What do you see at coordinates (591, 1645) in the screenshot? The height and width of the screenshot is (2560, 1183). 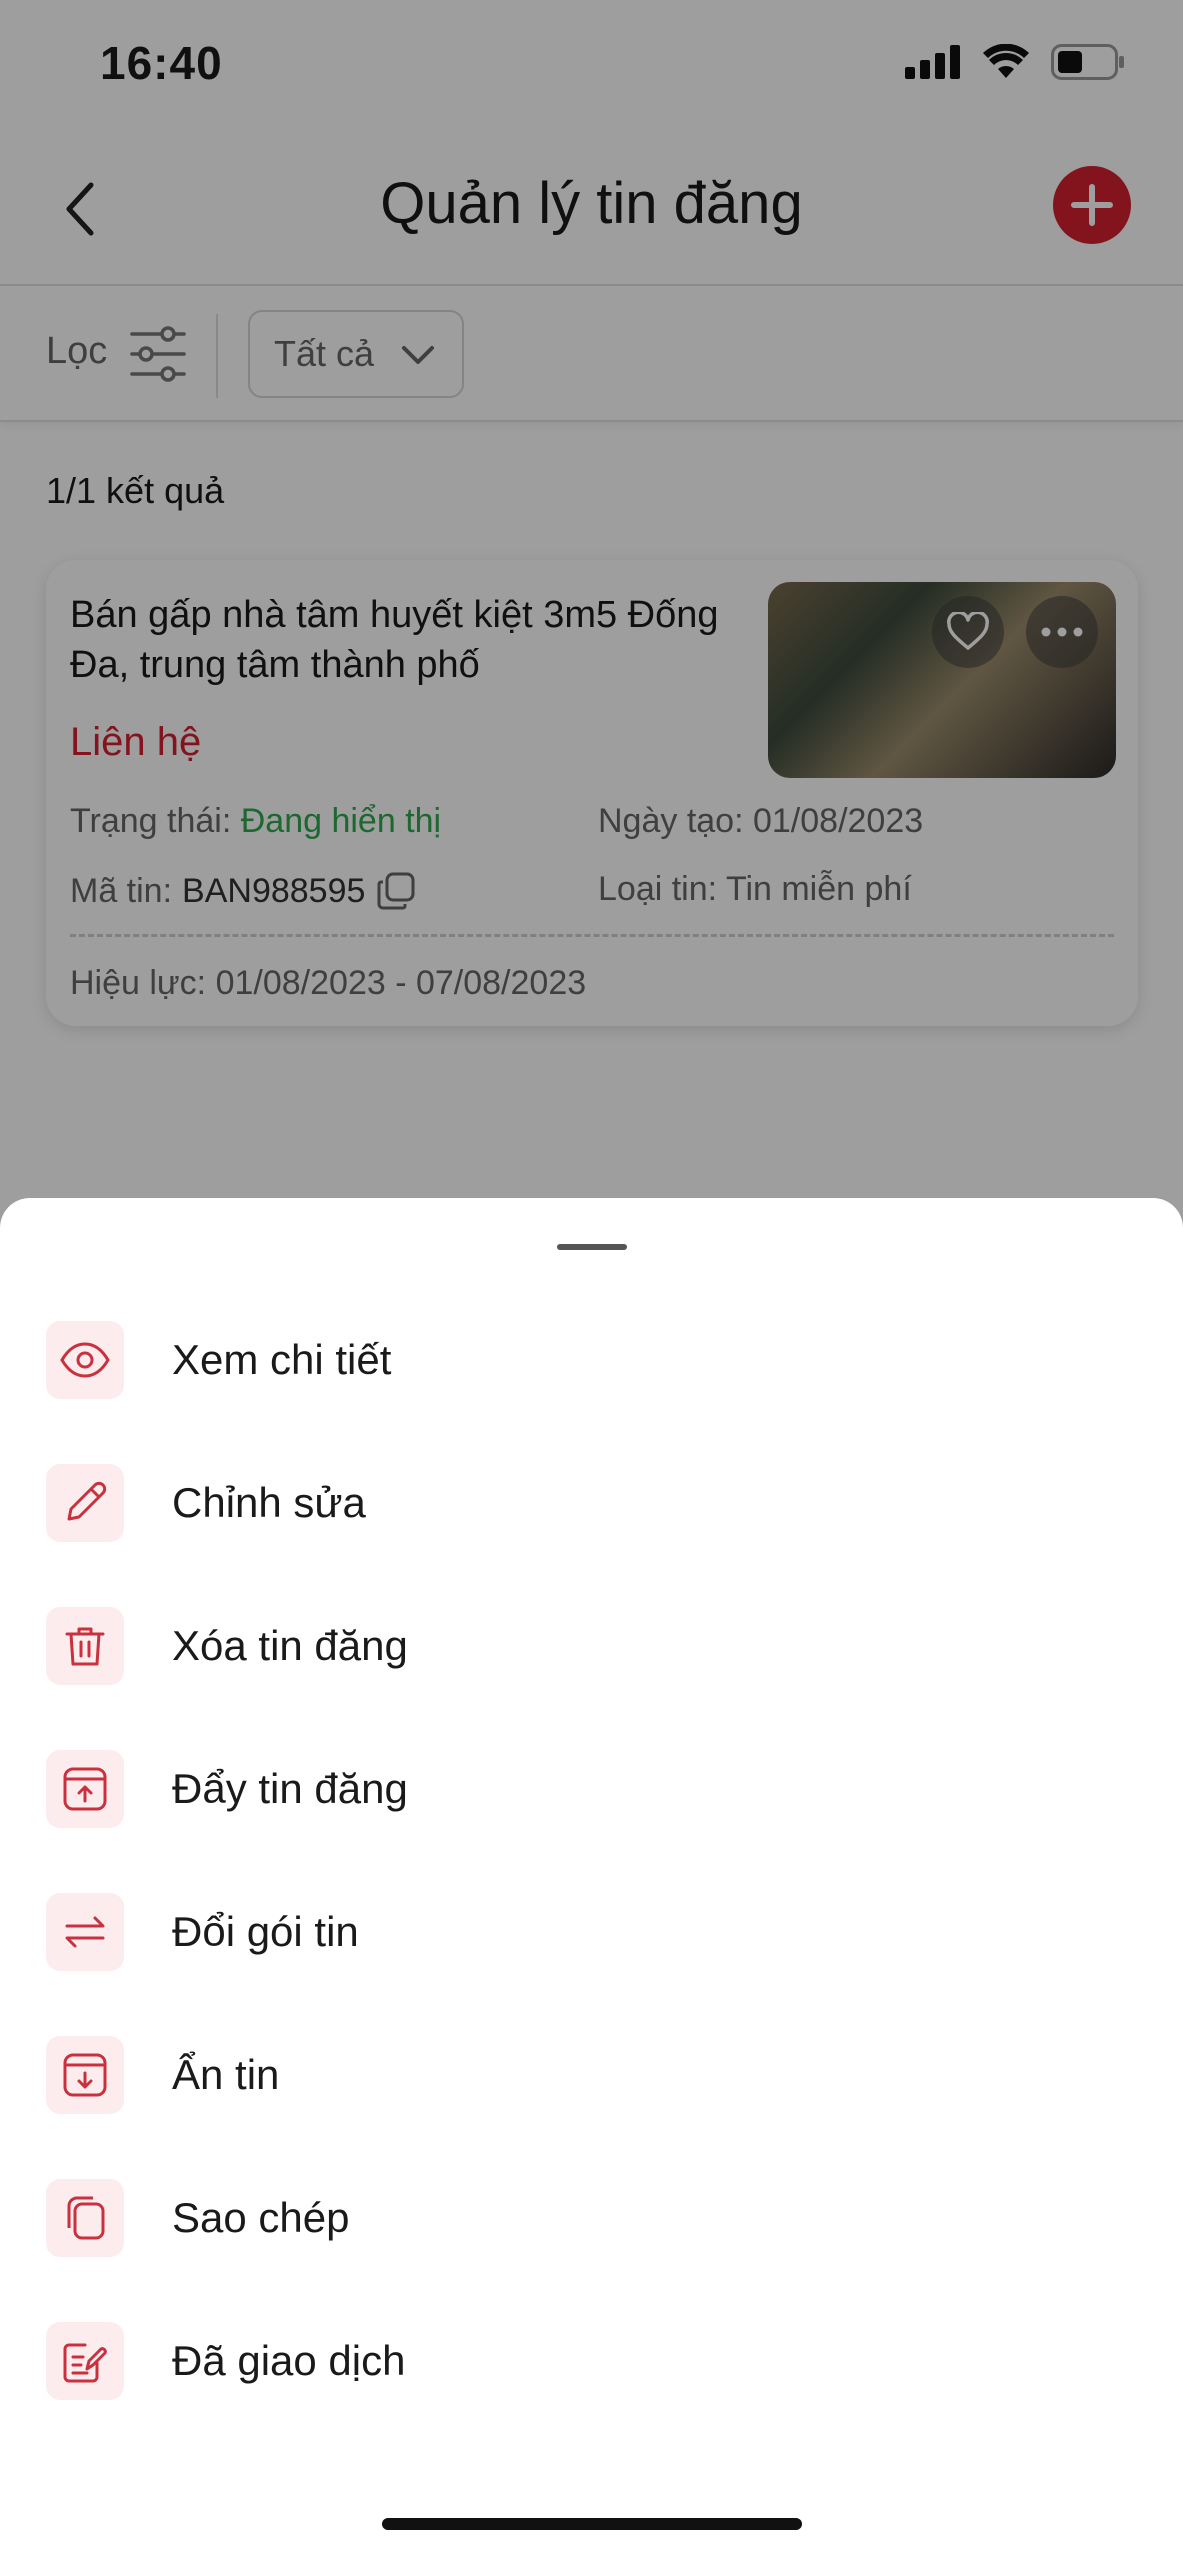 I see `menu-item-delete: Xóa tin đăng` at bounding box center [591, 1645].